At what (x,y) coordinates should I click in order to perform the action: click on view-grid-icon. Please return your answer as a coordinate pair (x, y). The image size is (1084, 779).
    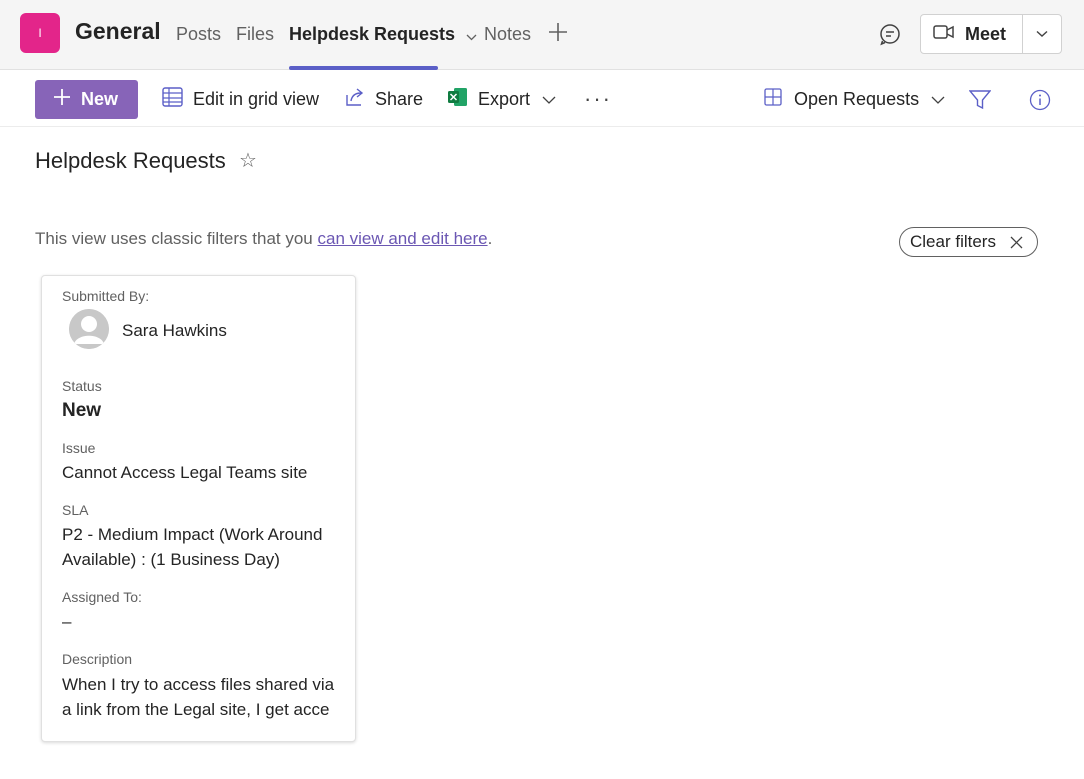
    Looking at the image, I should click on (773, 99).